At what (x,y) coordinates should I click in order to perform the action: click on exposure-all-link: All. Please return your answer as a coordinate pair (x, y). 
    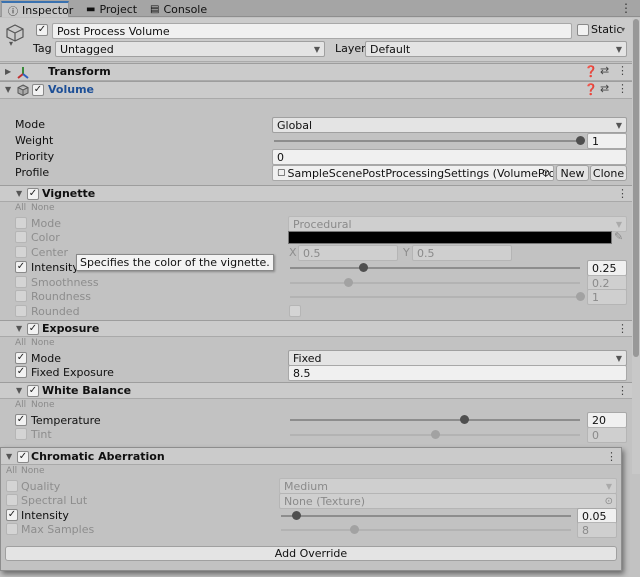
    Looking at the image, I should click on (20, 343).